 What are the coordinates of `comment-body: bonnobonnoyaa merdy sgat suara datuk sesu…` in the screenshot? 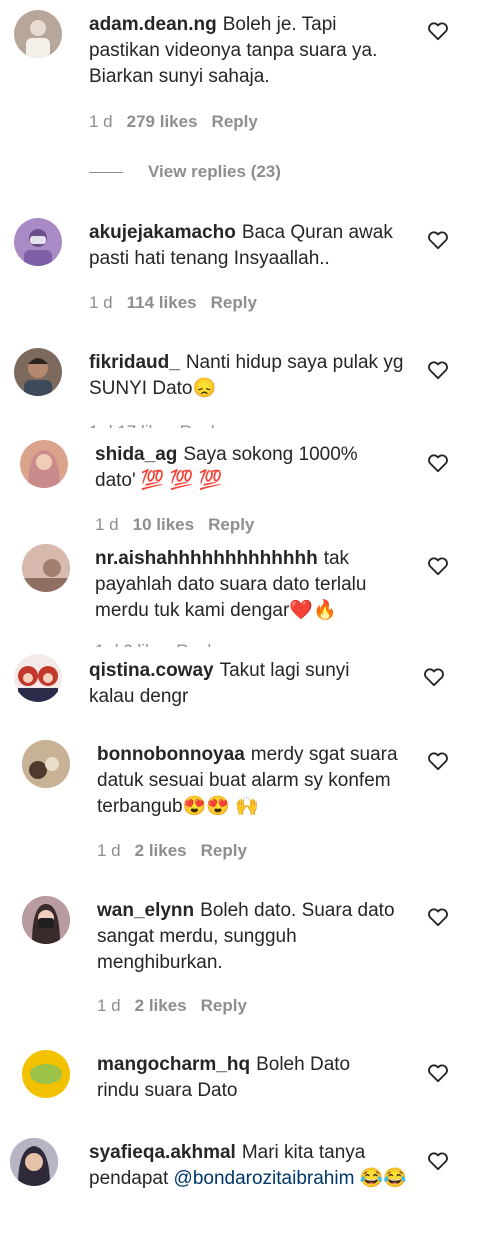 It's located at (252, 781).